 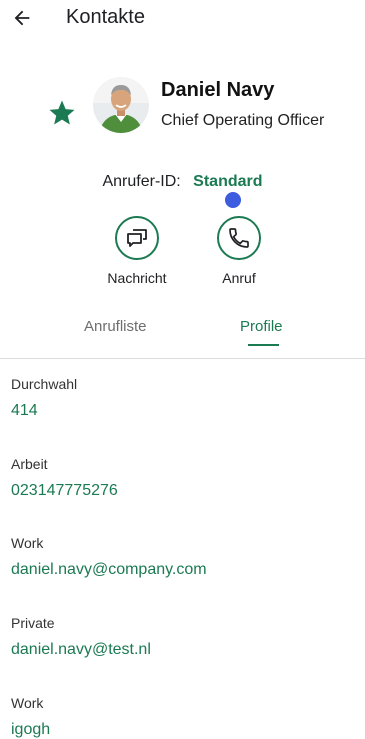 I want to click on contact-name: Daniel Navy, so click(x=218, y=90).